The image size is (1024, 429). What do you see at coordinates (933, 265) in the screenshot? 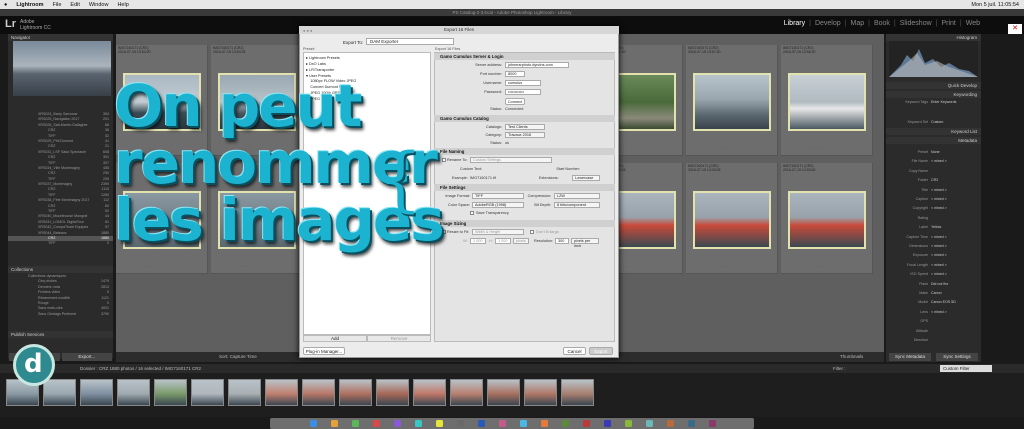
I see `metadata-row: Focal Length < mixed >` at bounding box center [933, 265].